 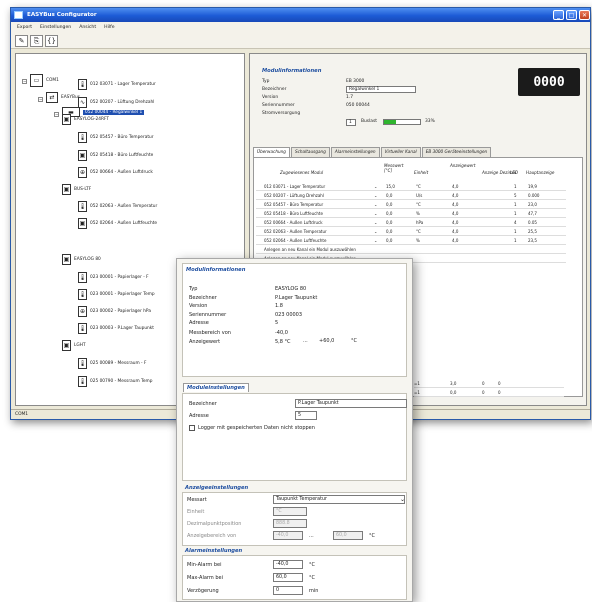 I want to click on tab-geraeteeinstellungen: EB 3000 Geräteeinstellungen, so click(x=456, y=152).